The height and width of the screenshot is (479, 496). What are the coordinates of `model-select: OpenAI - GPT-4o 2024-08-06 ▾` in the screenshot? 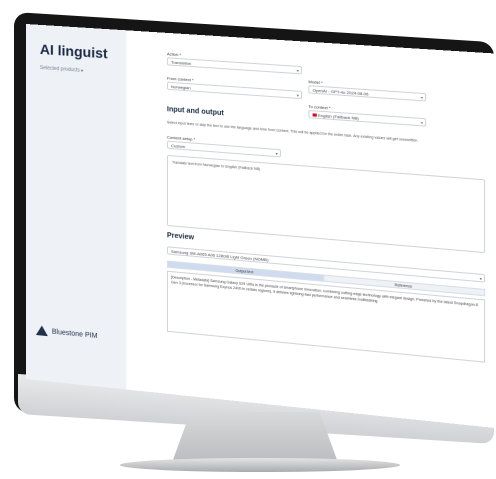 It's located at (367, 93).